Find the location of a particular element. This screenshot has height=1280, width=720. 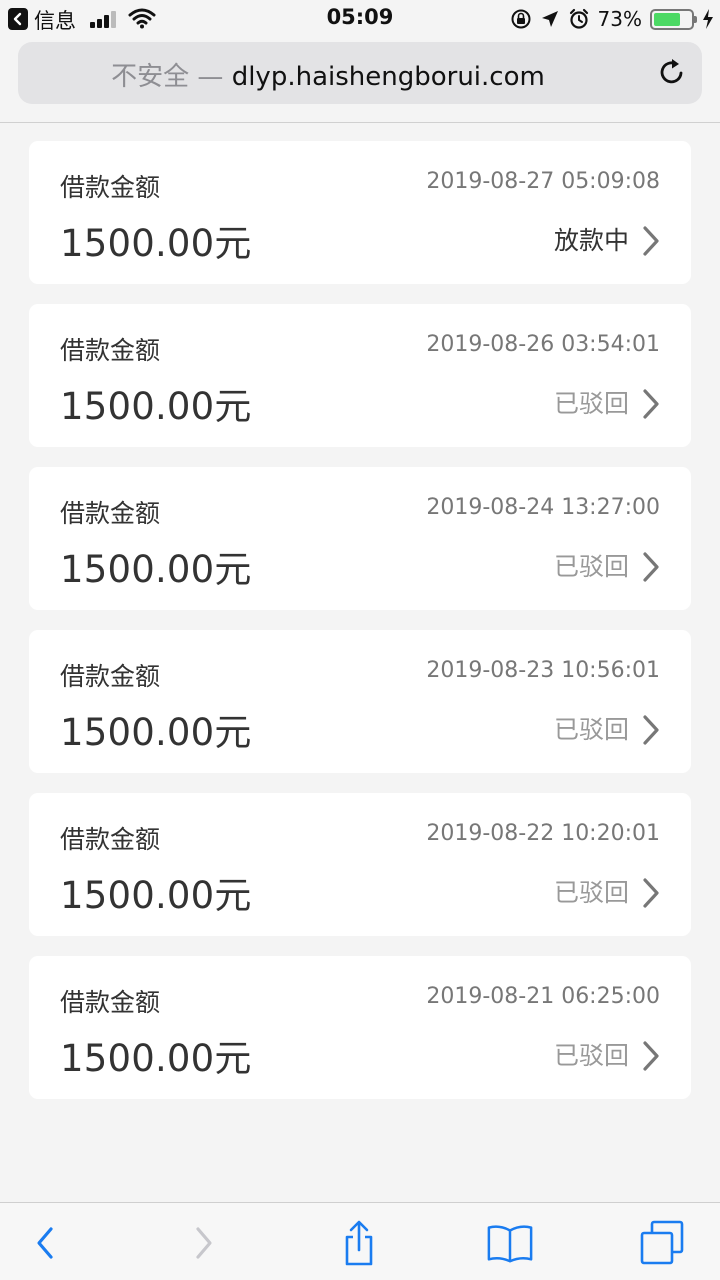

url-domain: dlyp.haishengborui.com is located at coordinates (388, 77).